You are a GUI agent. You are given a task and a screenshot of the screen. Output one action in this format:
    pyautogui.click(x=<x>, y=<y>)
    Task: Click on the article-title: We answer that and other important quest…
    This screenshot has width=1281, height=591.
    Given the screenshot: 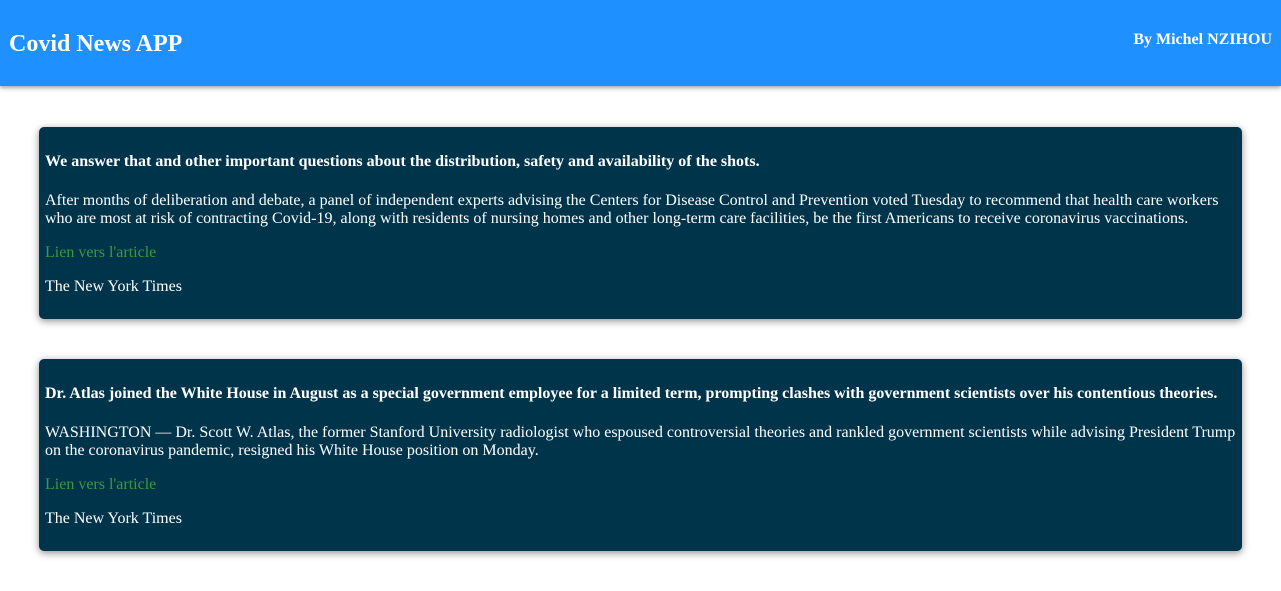 What is the action you would take?
    pyautogui.click(x=402, y=161)
    